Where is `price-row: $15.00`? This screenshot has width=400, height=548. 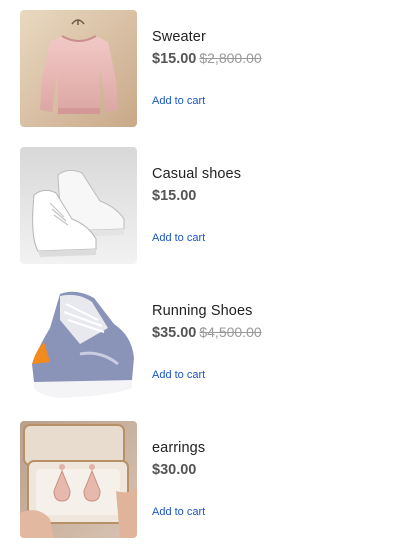 price-row: $15.00 is located at coordinates (175, 196).